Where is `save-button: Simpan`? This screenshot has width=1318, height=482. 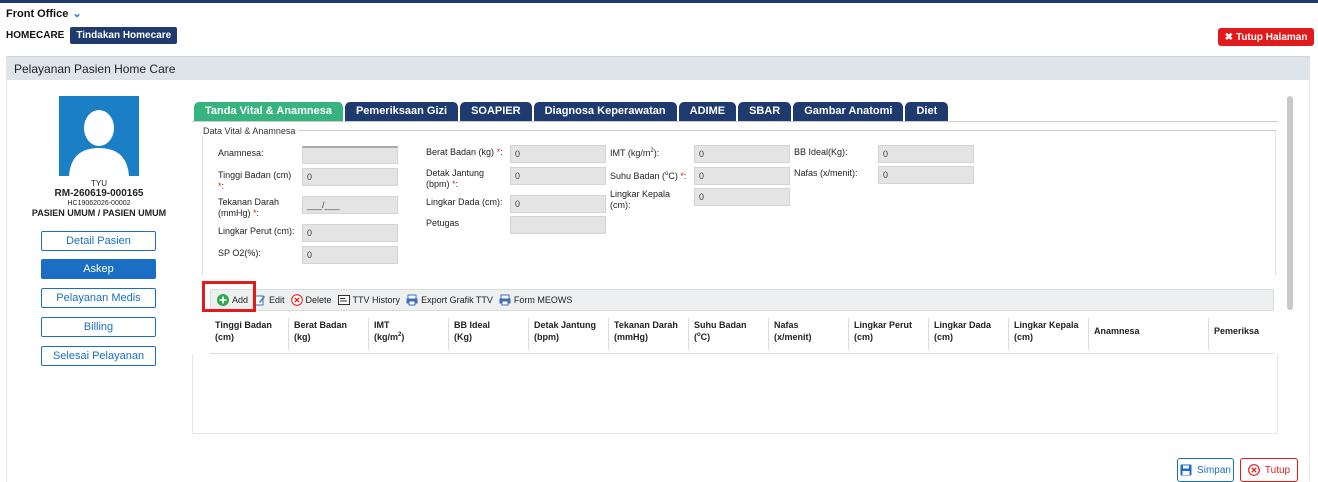 save-button: Simpan is located at coordinates (1205, 470).